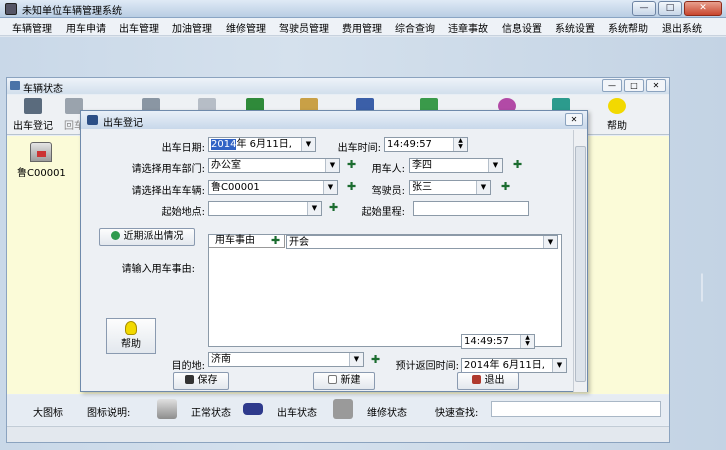  I want to click on add-driver-icon: ✚, so click(505, 186).